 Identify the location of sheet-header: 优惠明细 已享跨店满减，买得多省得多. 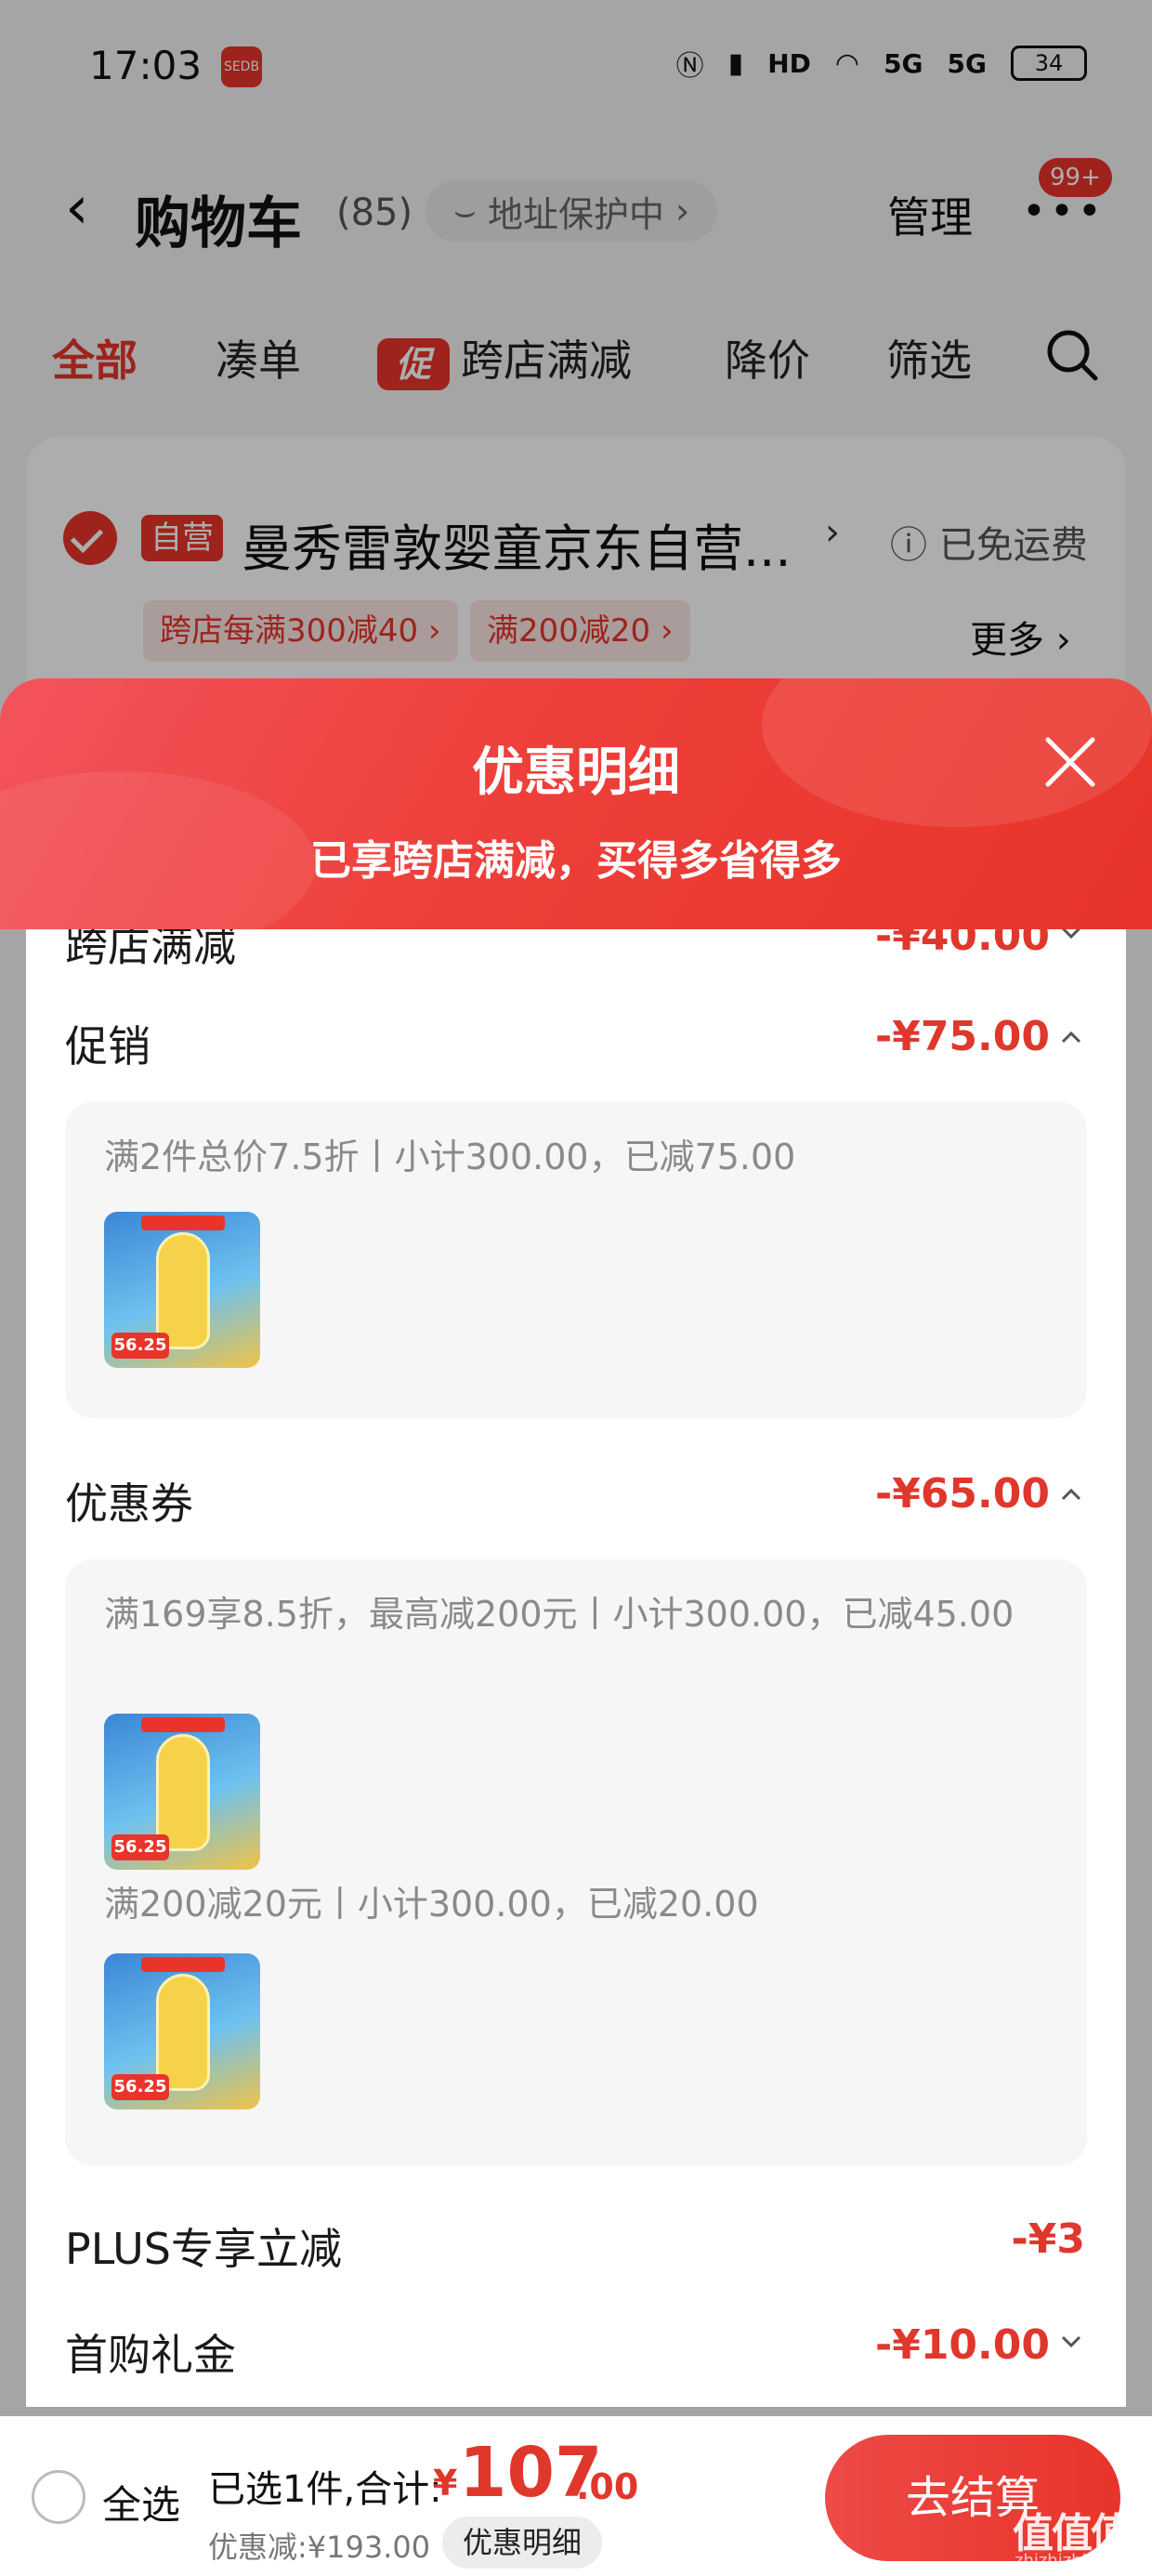
(576, 803).